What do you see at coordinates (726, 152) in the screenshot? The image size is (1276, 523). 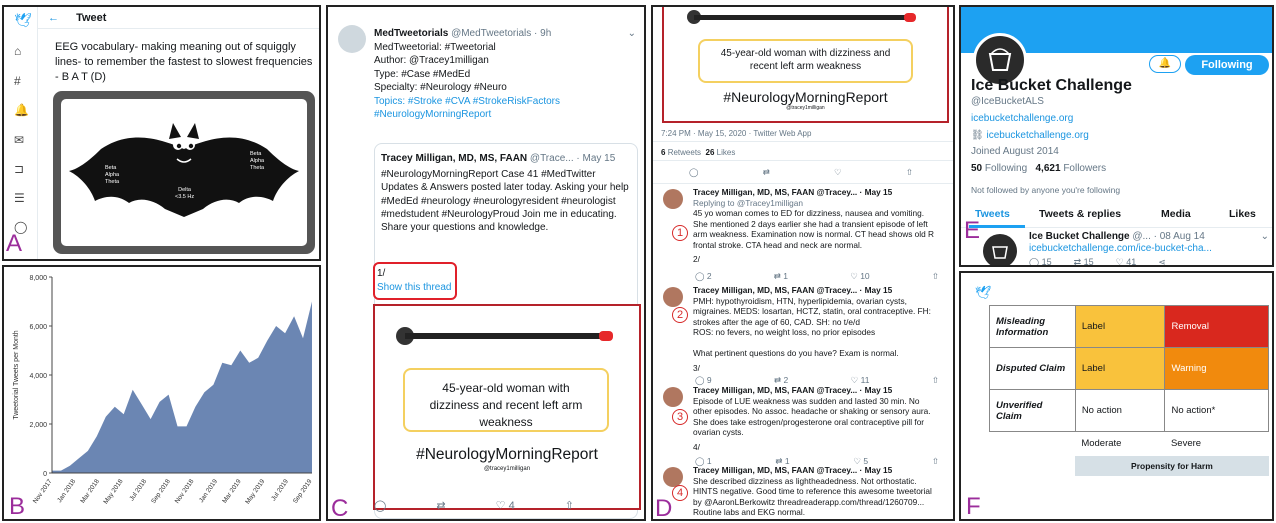 I see `like-label: Likes` at bounding box center [726, 152].